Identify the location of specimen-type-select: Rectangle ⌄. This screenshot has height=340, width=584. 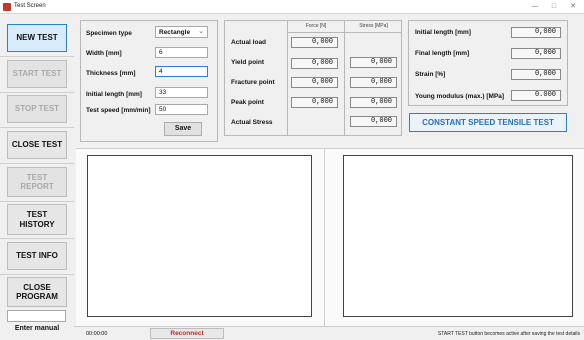
(181, 32).